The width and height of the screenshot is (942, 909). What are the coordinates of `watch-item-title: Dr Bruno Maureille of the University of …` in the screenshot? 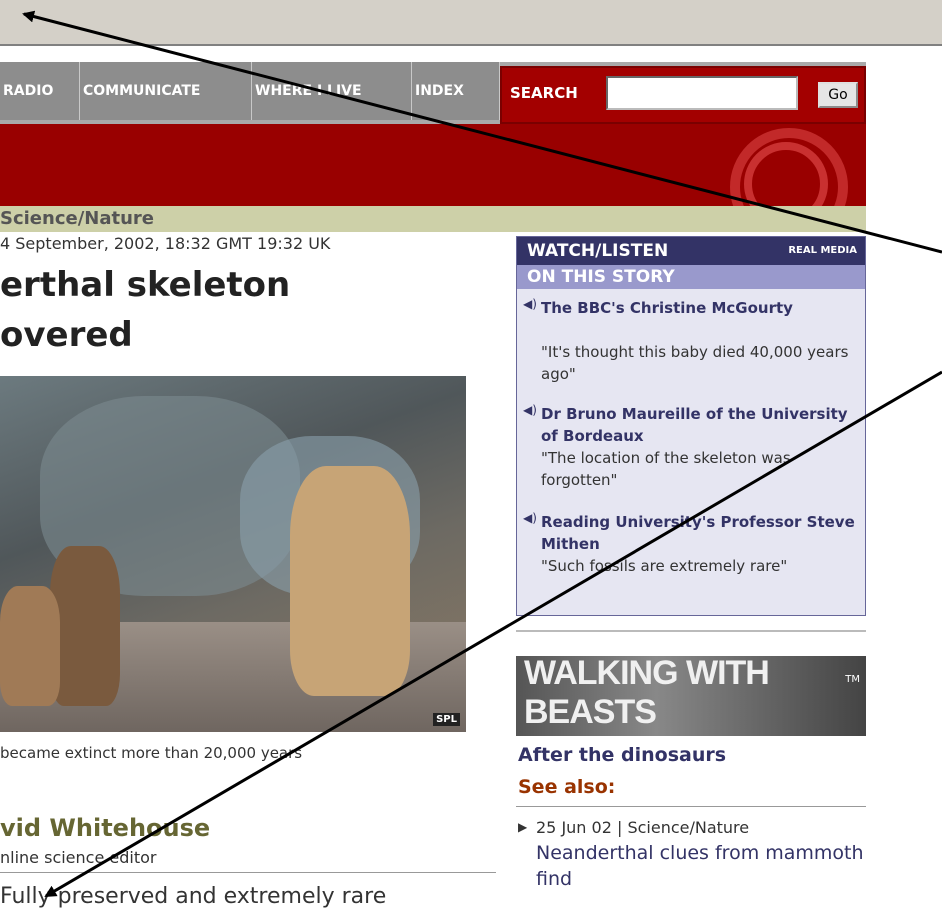 It's located at (701, 425).